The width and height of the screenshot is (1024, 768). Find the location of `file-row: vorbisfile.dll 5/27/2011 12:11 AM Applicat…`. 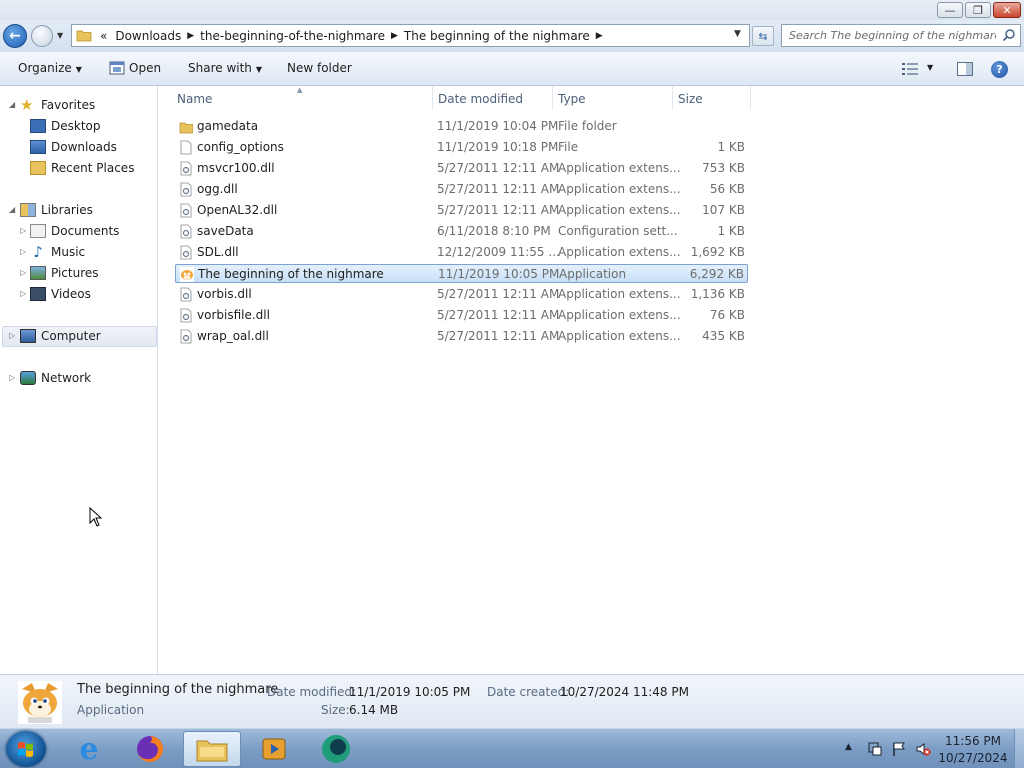

file-row: vorbisfile.dll 5/27/2011 12:11 AM Applicat… is located at coordinates (461, 315).